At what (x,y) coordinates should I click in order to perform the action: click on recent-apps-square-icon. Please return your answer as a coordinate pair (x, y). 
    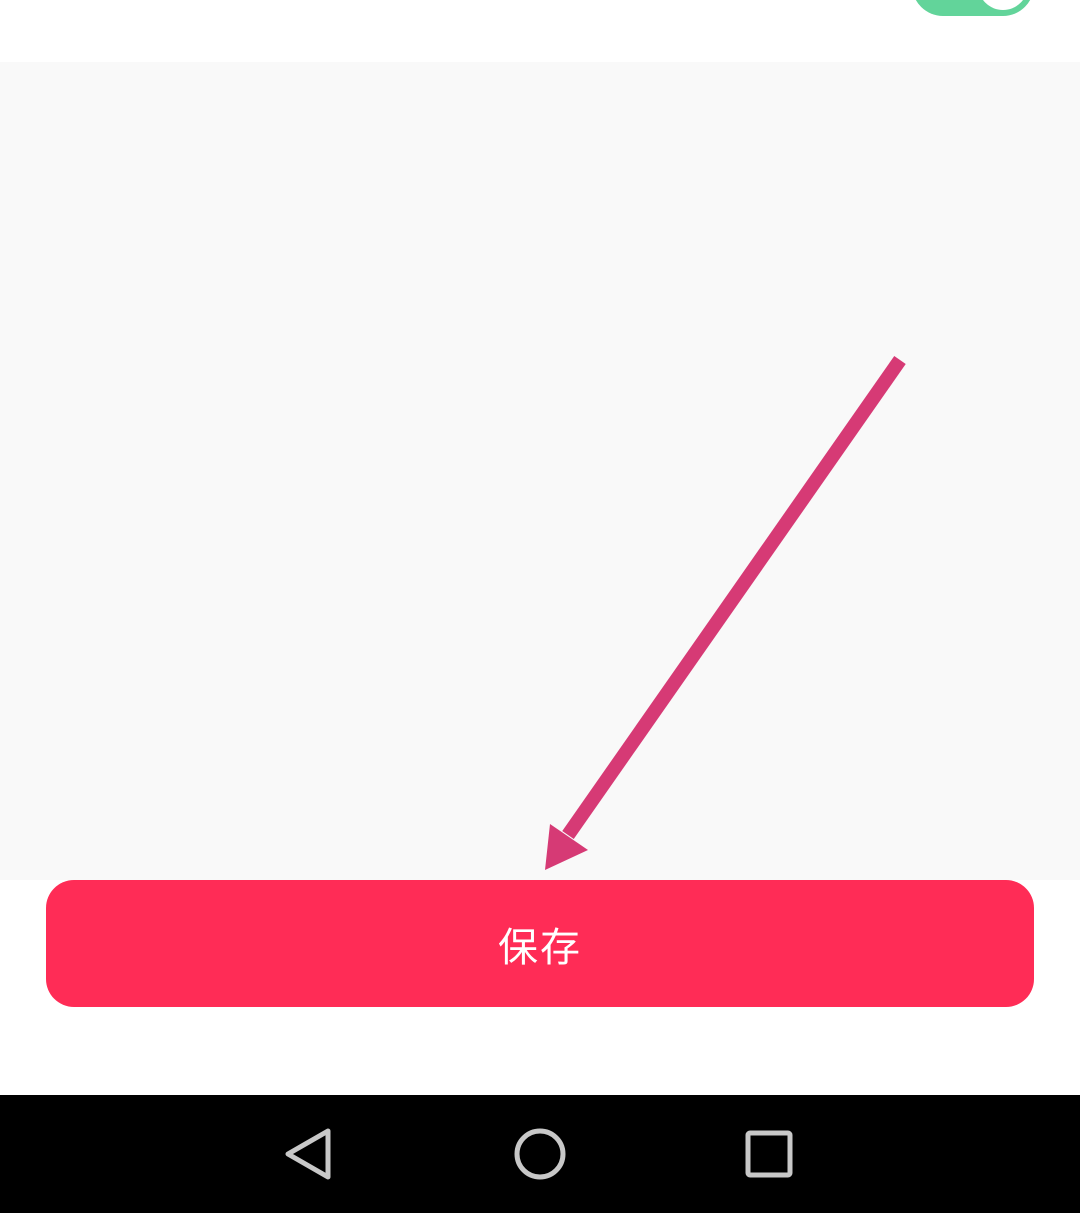
    Looking at the image, I should click on (769, 1154).